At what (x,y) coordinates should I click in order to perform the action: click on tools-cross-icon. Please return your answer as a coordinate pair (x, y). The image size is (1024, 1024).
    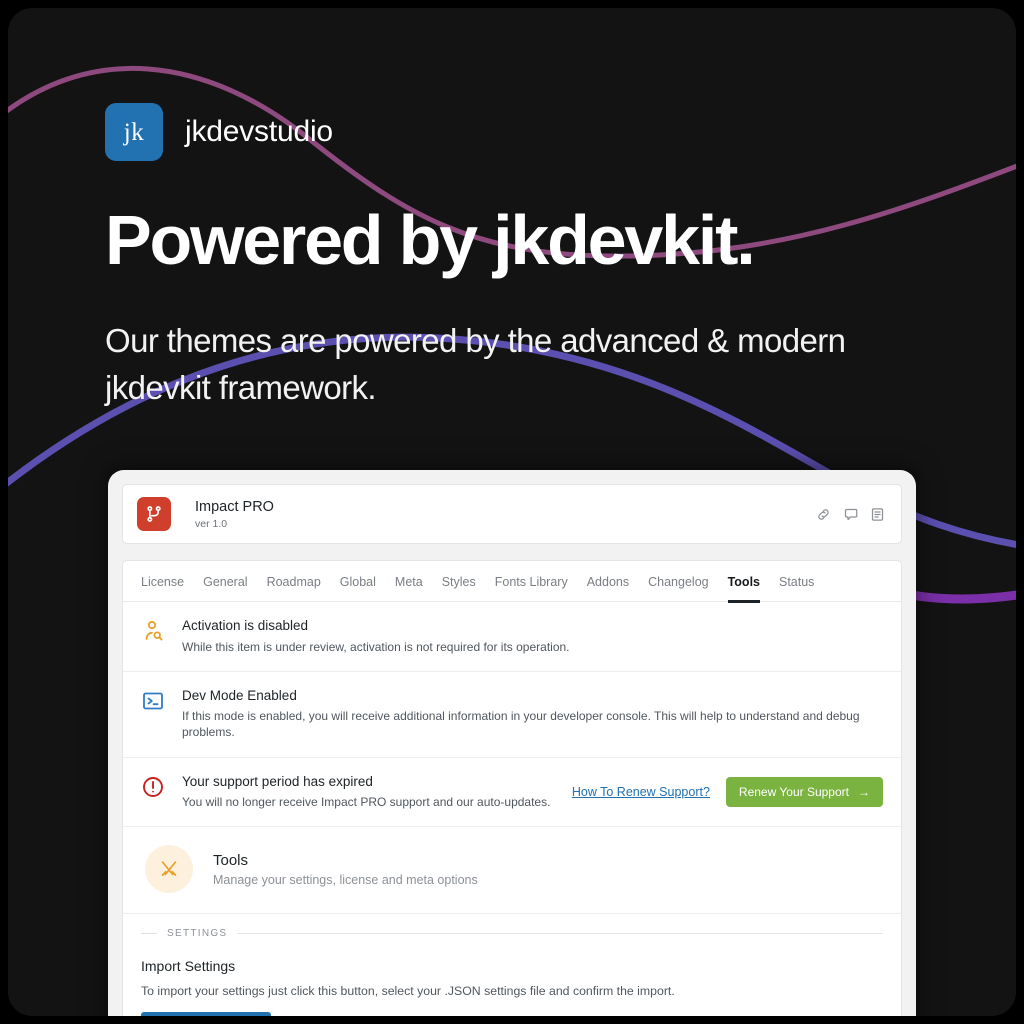
    Looking at the image, I should click on (169, 869).